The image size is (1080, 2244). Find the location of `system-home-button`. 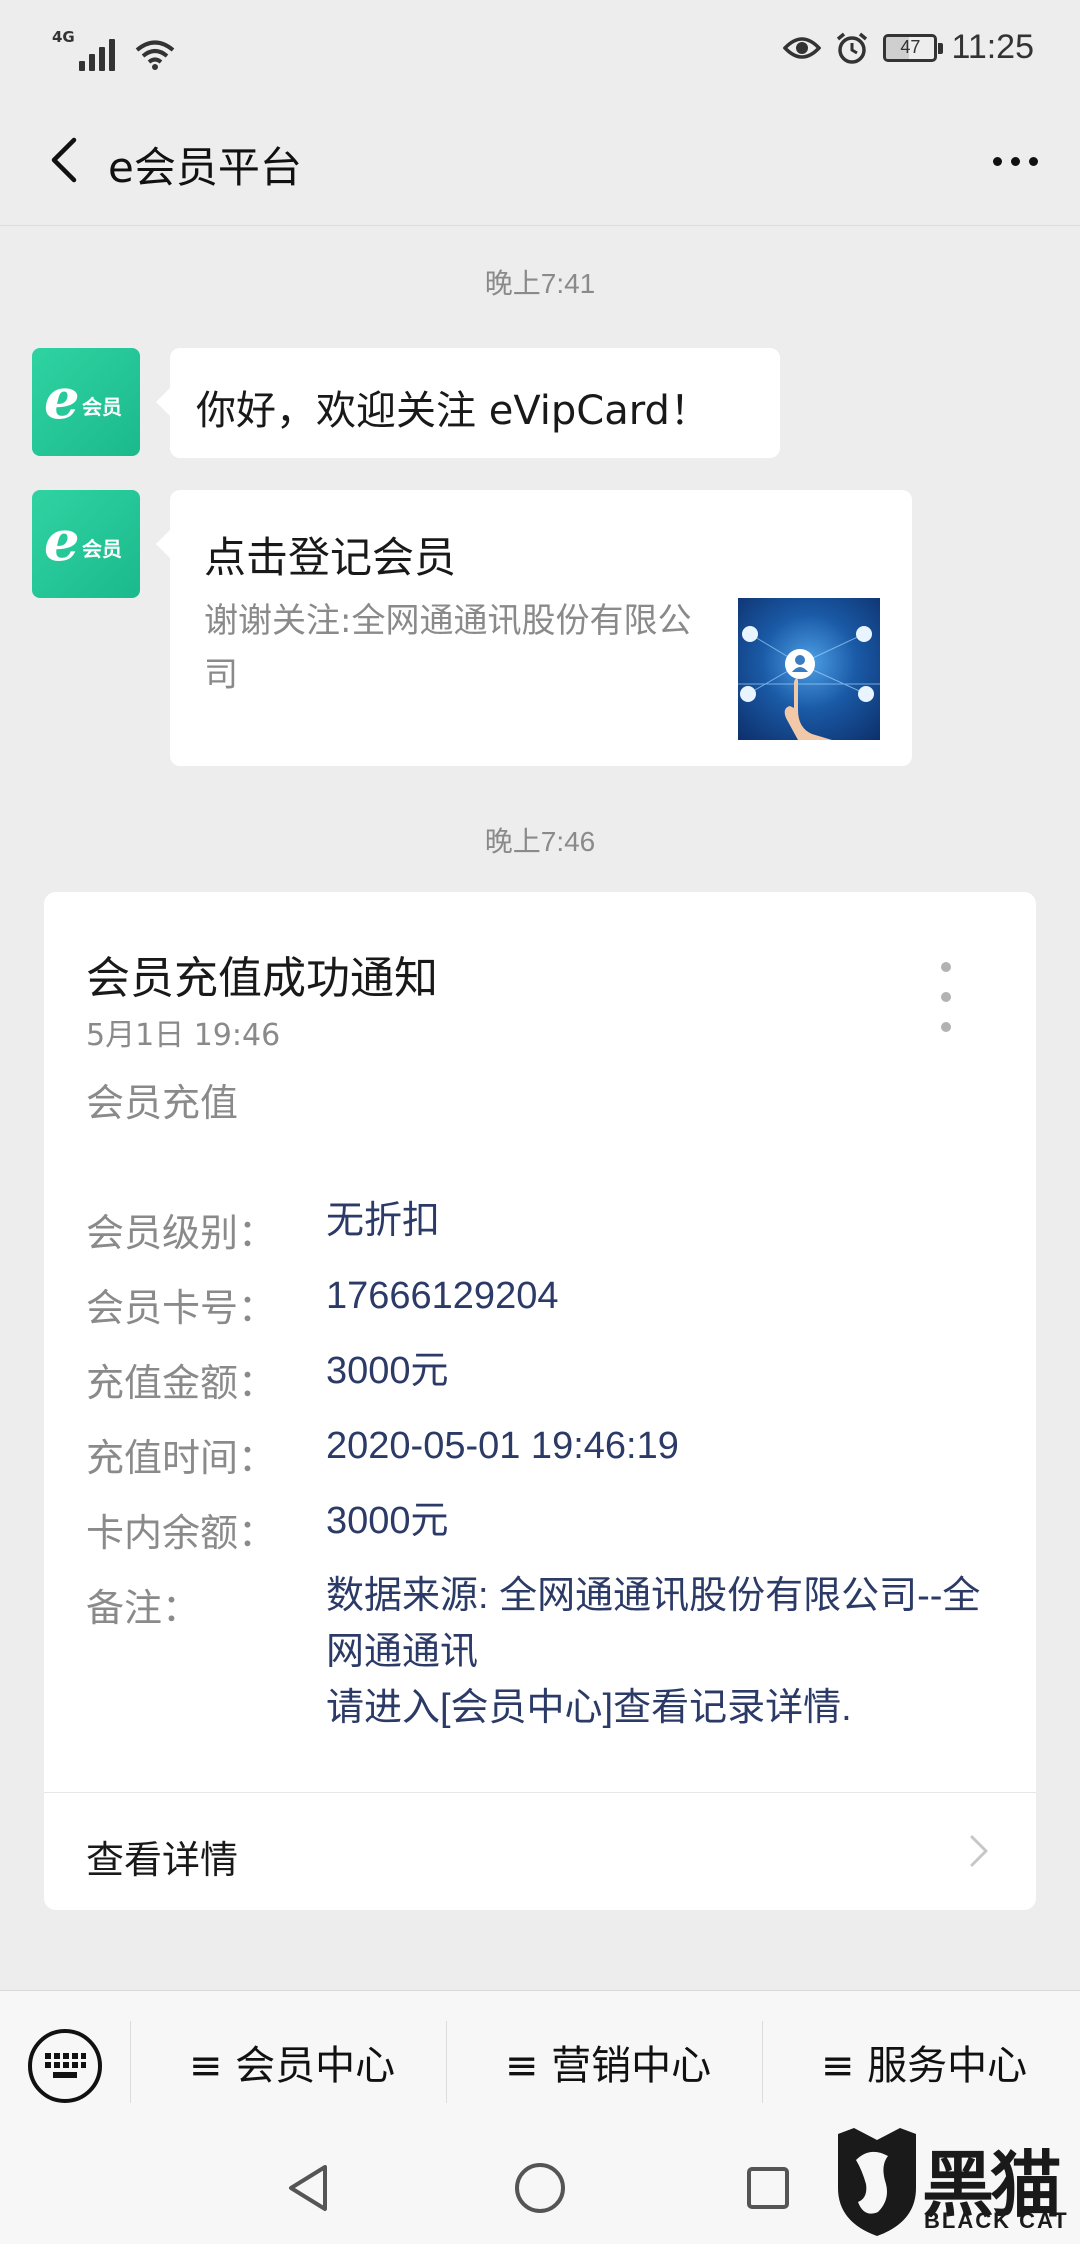

system-home-button is located at coordinates (540, 2188).